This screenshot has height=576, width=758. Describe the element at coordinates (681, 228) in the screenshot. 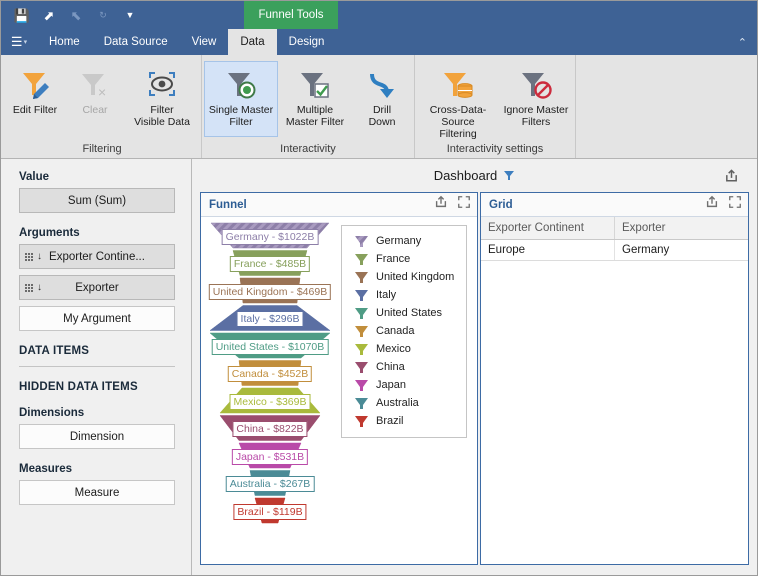

I see `column-header-exporter: Exporter` at that location.